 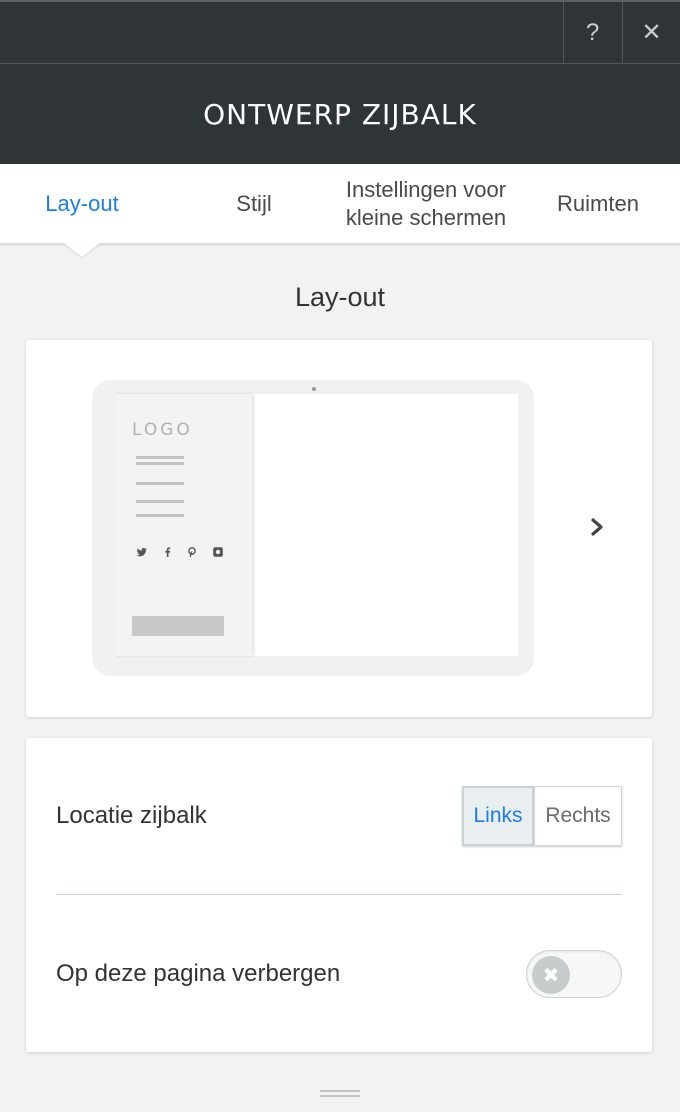 I want to click on resize-handle, so click(x=340, y=1094).